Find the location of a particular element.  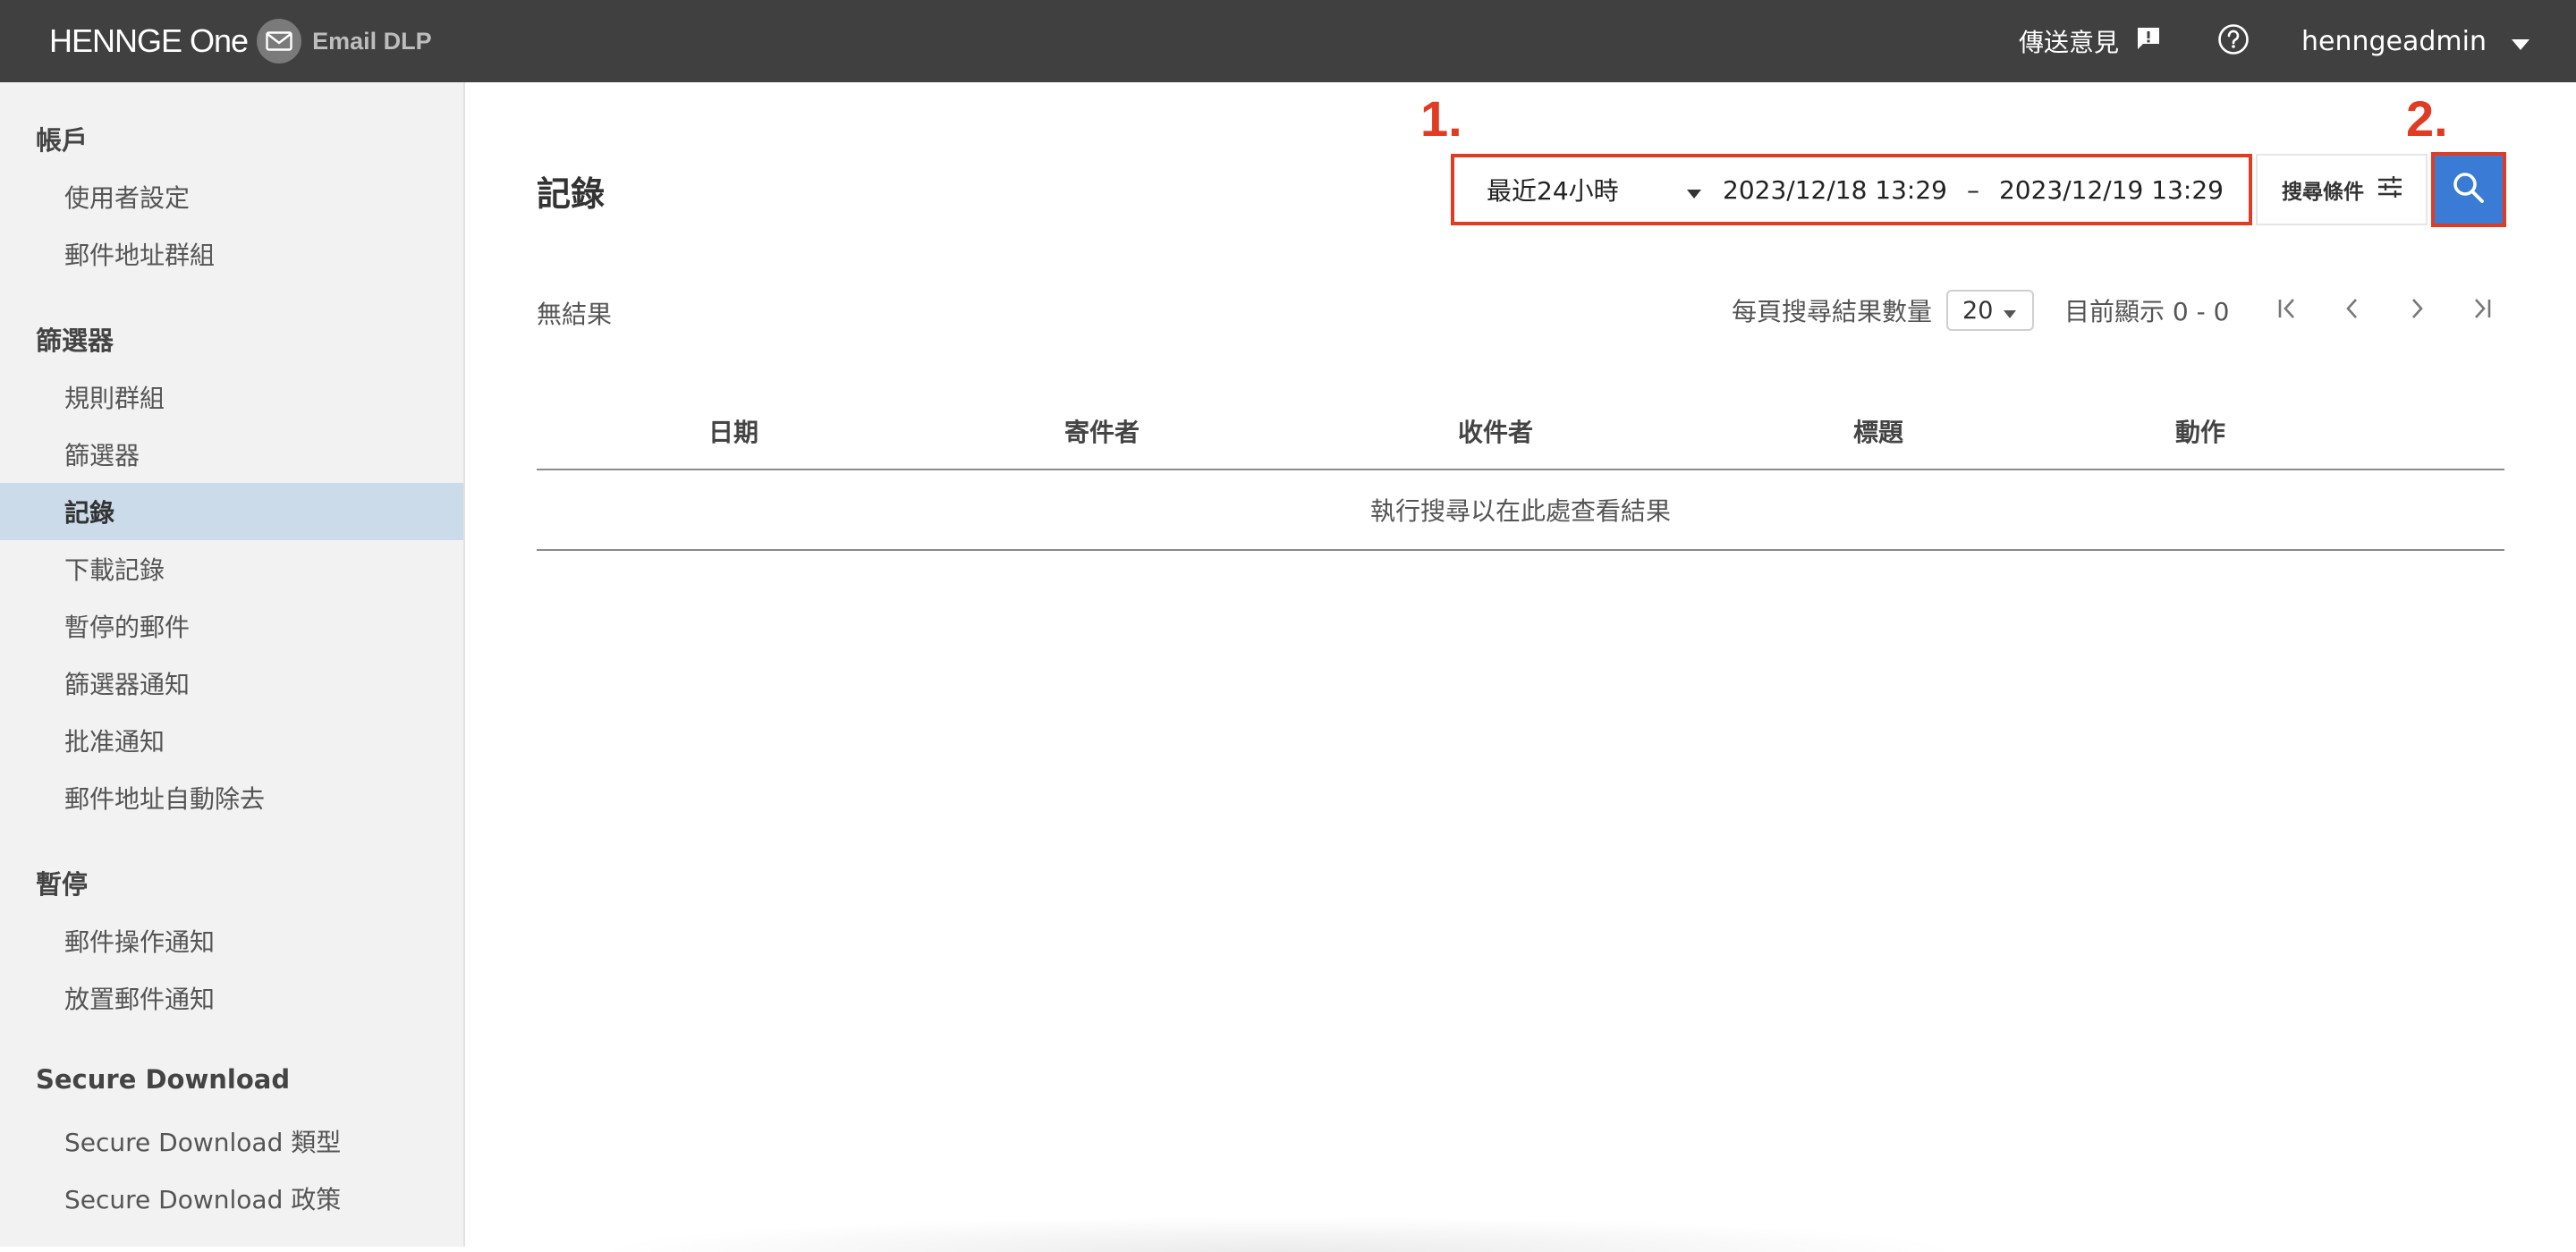

help-icon is located at coordinates (2233, 41).